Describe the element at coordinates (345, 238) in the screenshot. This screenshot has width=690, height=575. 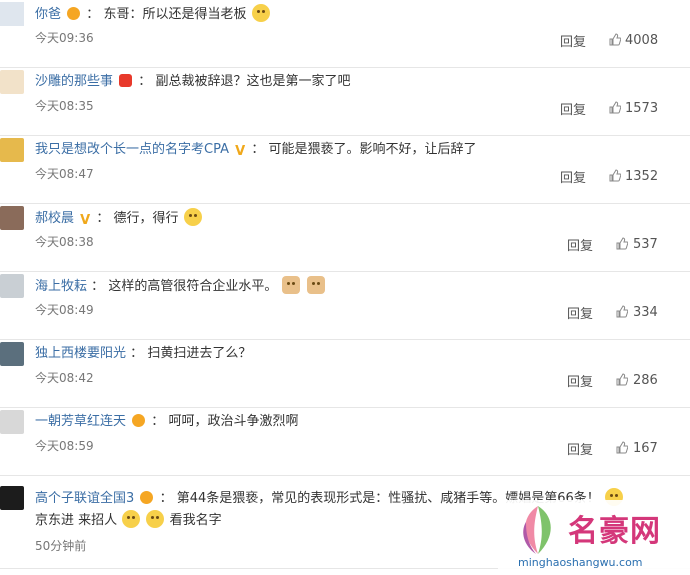
I see `comment-item: 郝校晨 V ： 德行，得行 今天08:38 回复 537` at that location.